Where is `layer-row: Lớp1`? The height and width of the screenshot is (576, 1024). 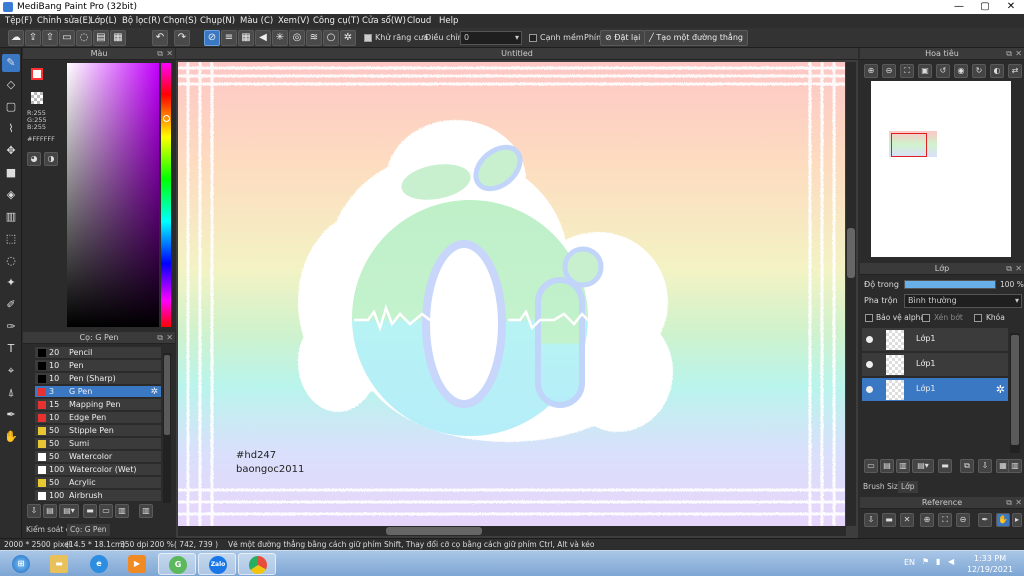
layer-row: Lớp1 is located at coordinates (935, 365).